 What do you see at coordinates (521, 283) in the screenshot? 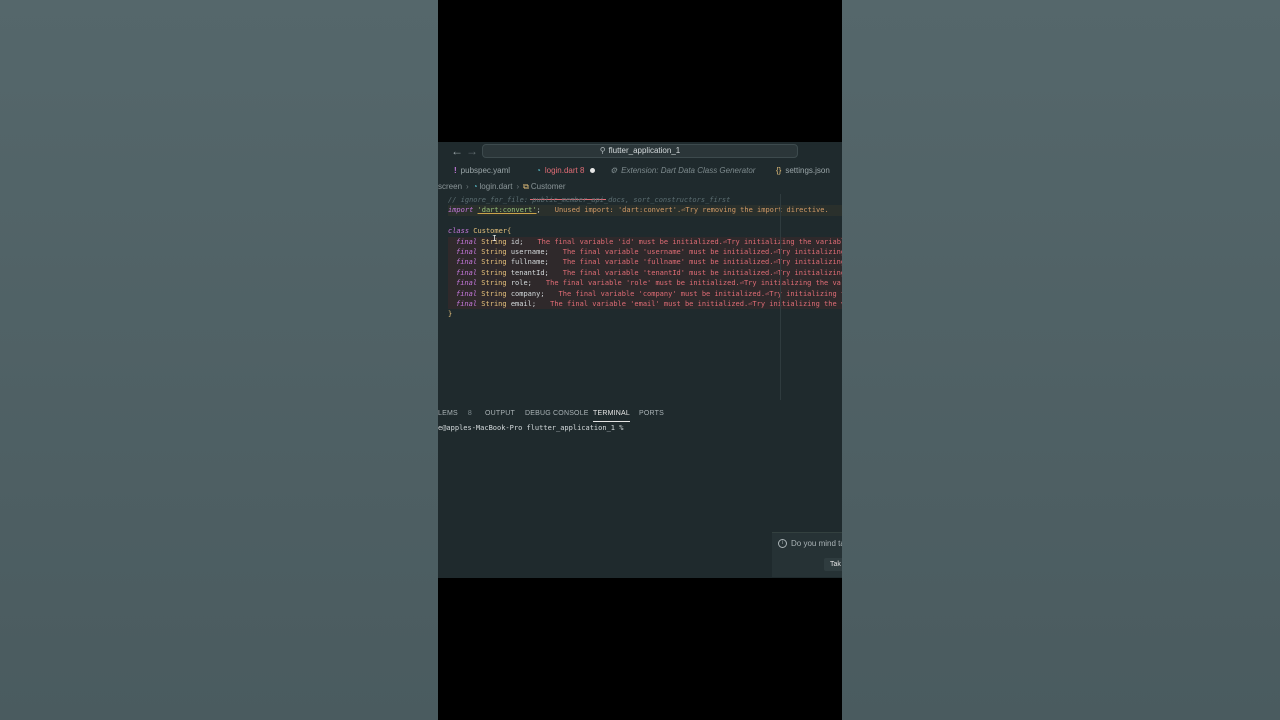
I see `code-field: role;` at bounding box center [521, 283].